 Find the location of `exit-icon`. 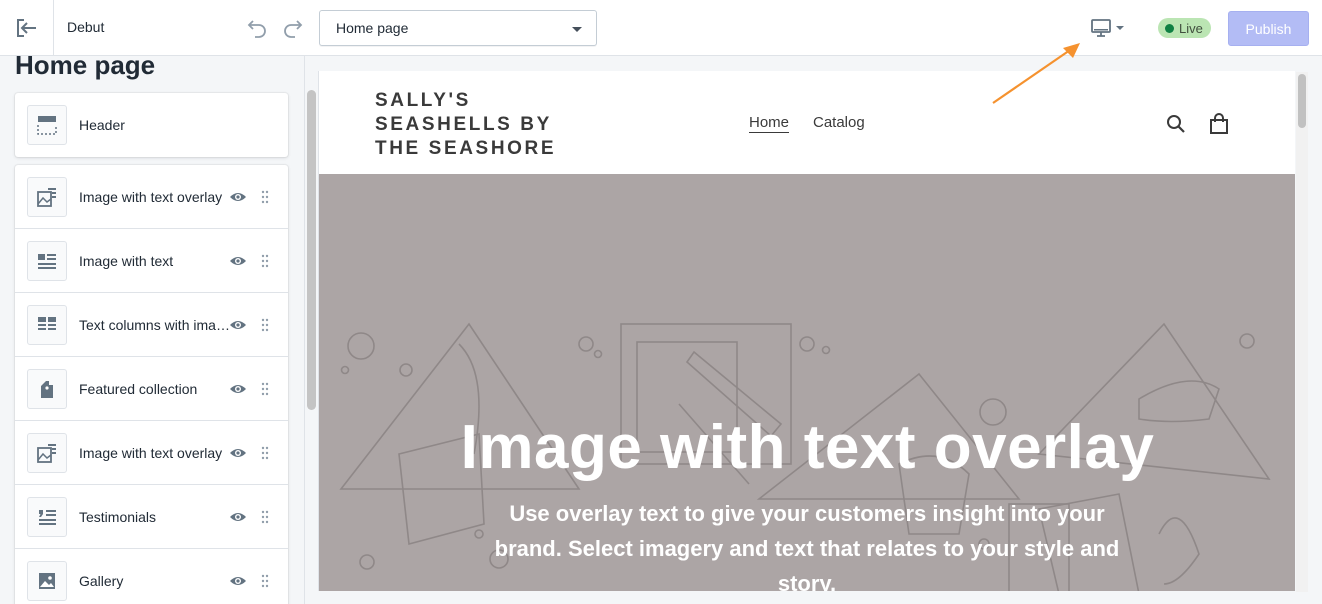

exit-icon is located at coordinates (26, 27).